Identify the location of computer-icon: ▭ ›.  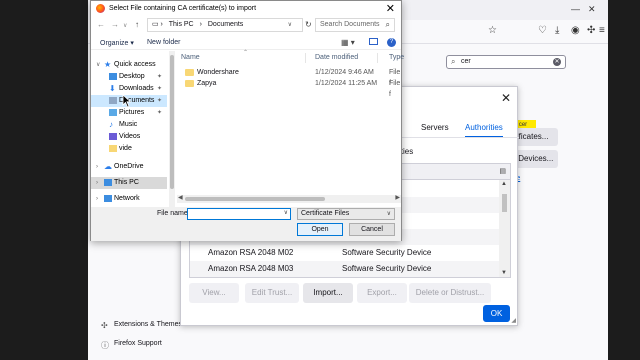
(157, 24).